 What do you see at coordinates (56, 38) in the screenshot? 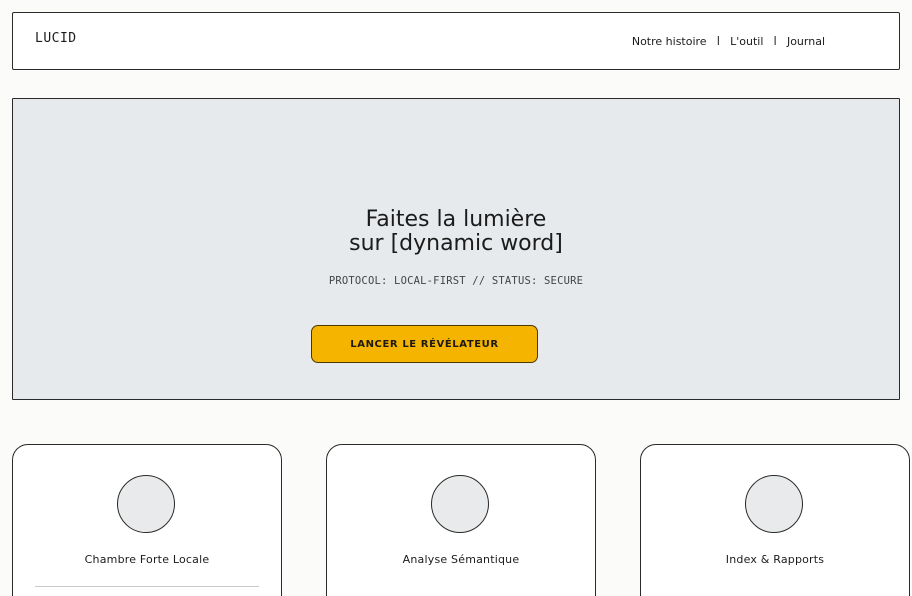
I see `brand-logo: LUCID` at bounding box center [56, 38].